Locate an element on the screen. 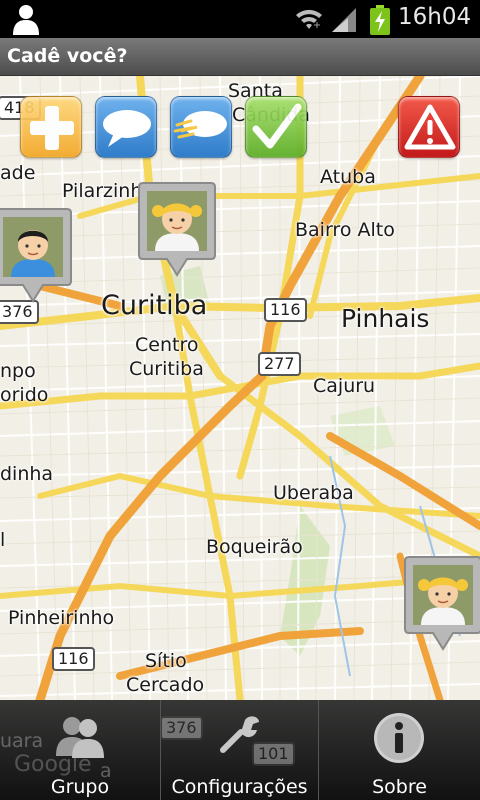 Image resolution: width=480 pixels, height=800 pixels. road-shield-277: 277 is located at coordinates (279, 364).